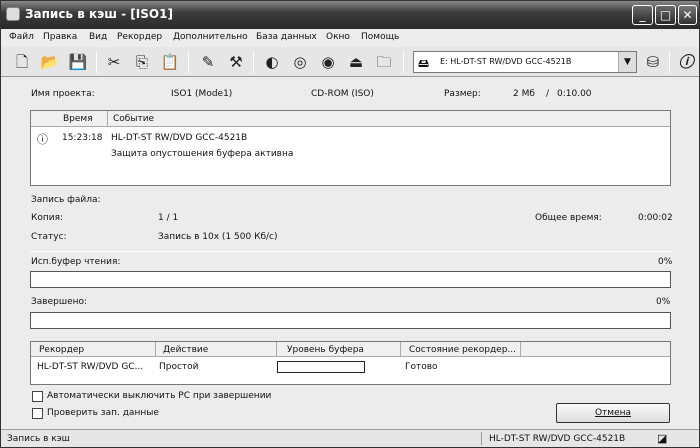 The width and height of the screenshot is (700, 448). What do you see at coordinates (421, 367) in the screenshot?
I see `row-state: Готово` at bounding box center [421, 367].